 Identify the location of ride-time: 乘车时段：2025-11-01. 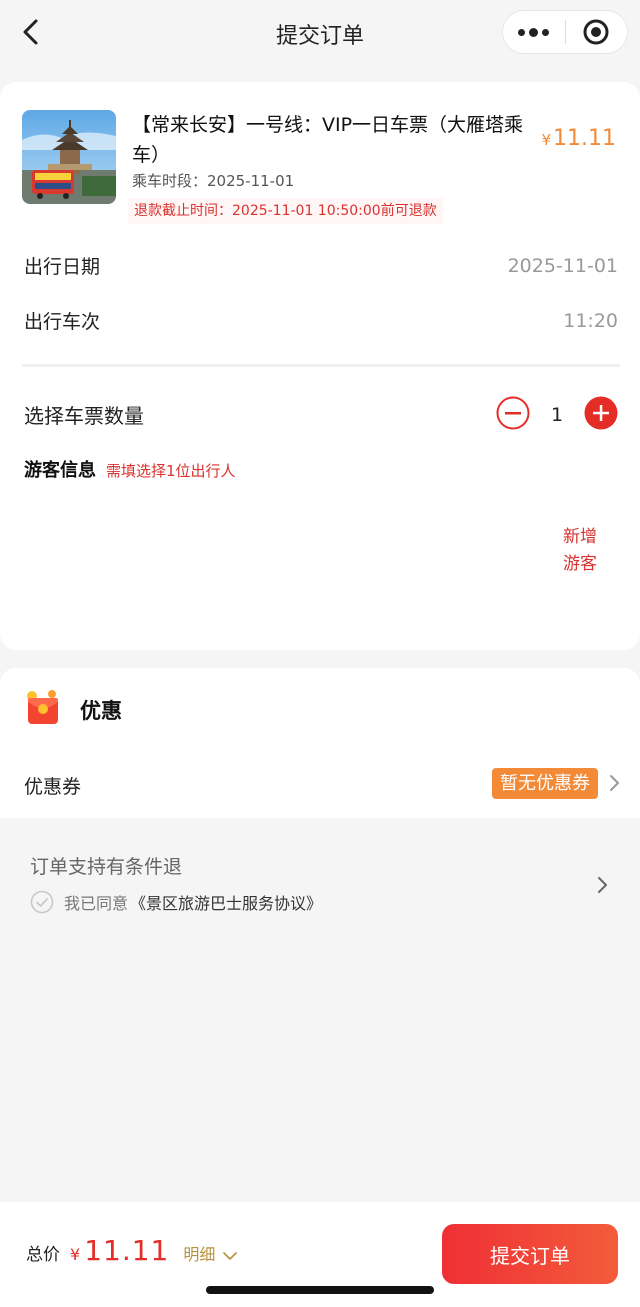
(213, 181).